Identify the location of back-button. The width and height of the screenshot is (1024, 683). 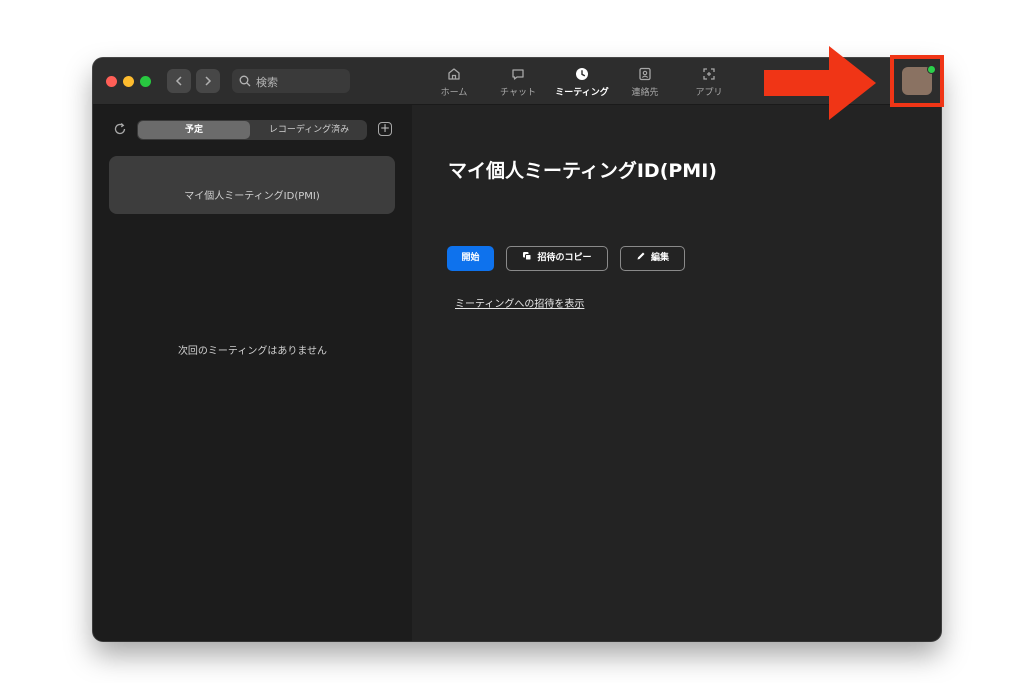
(179, 81).